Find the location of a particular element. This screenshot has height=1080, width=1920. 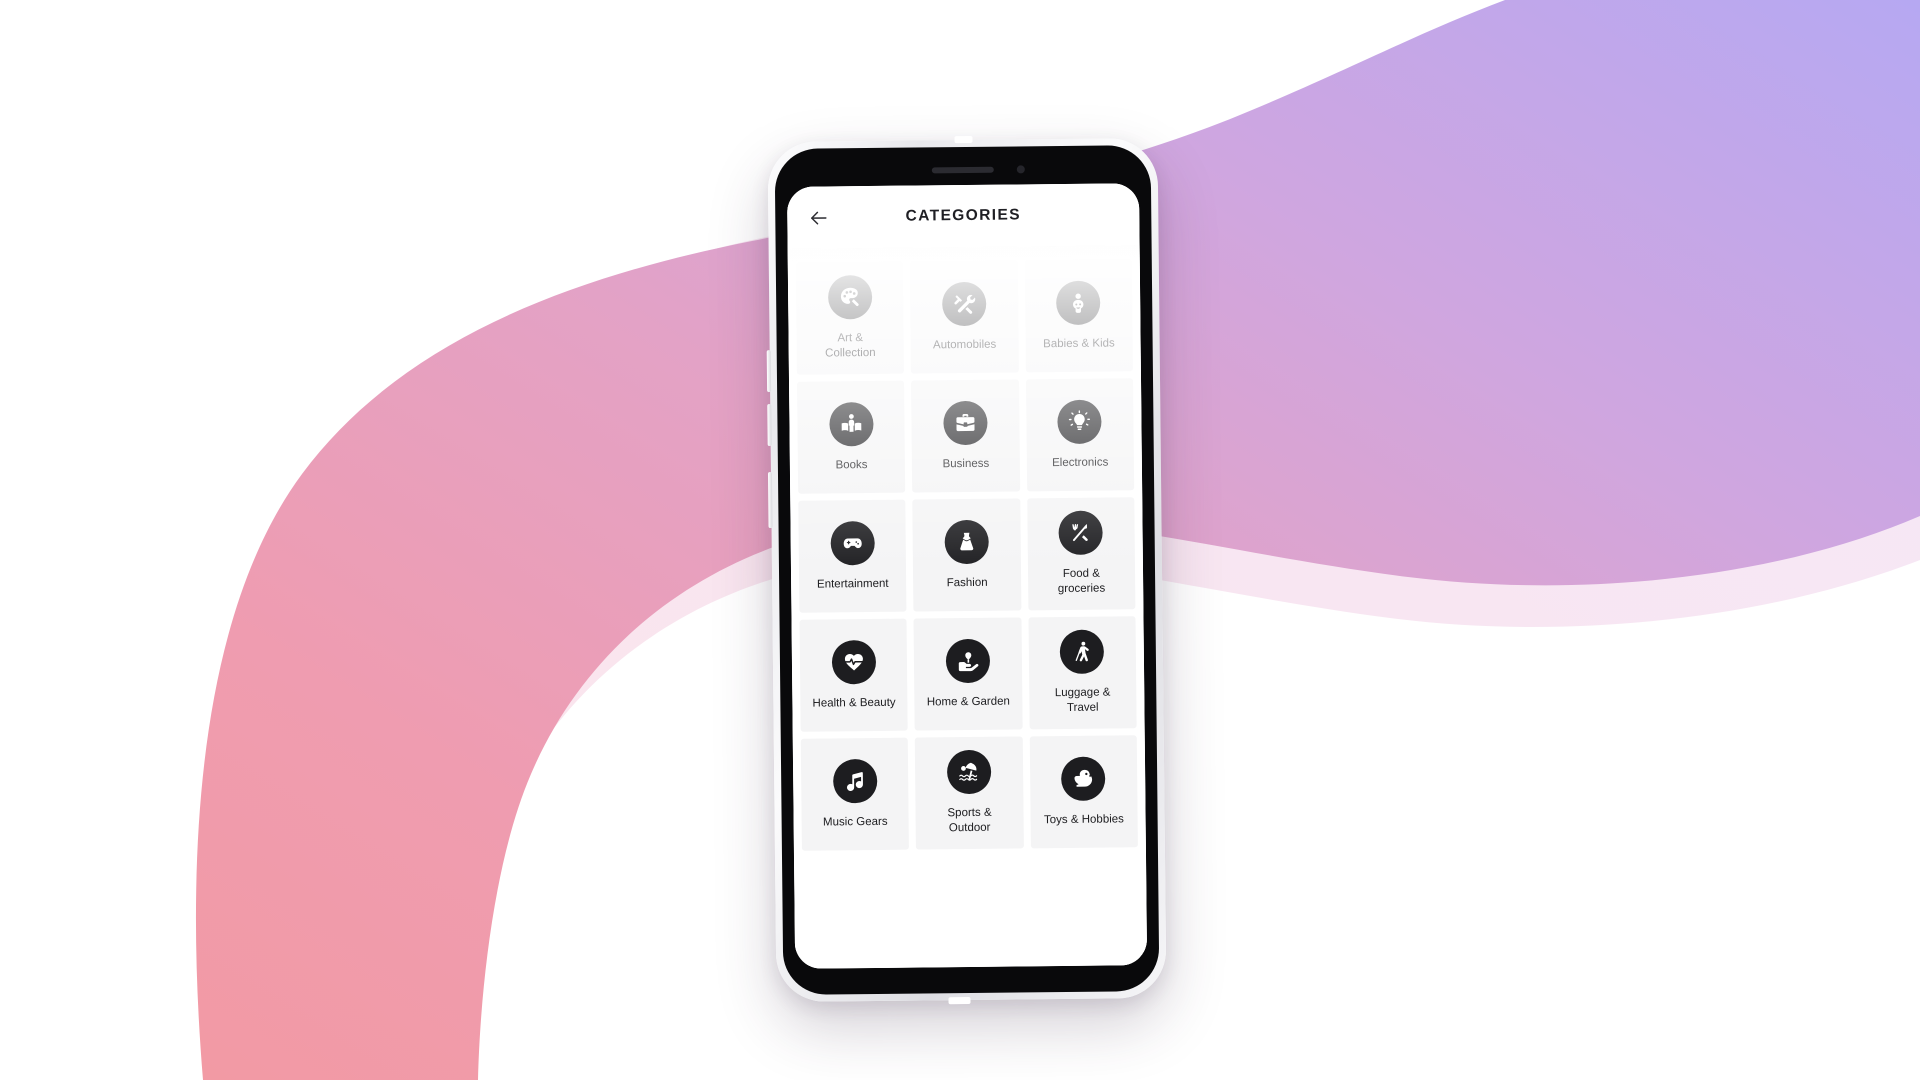

category-card: Books is located at coordinates (851, 437).